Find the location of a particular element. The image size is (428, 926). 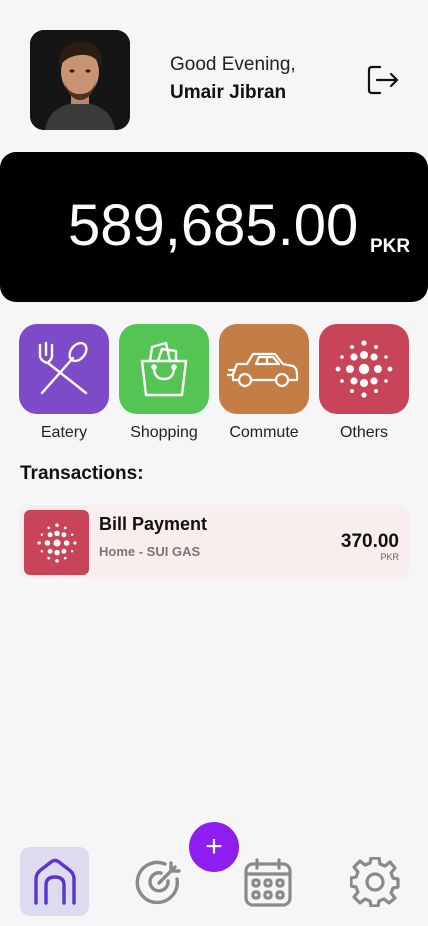

category-others: Others is located at coordinates (364, 383).